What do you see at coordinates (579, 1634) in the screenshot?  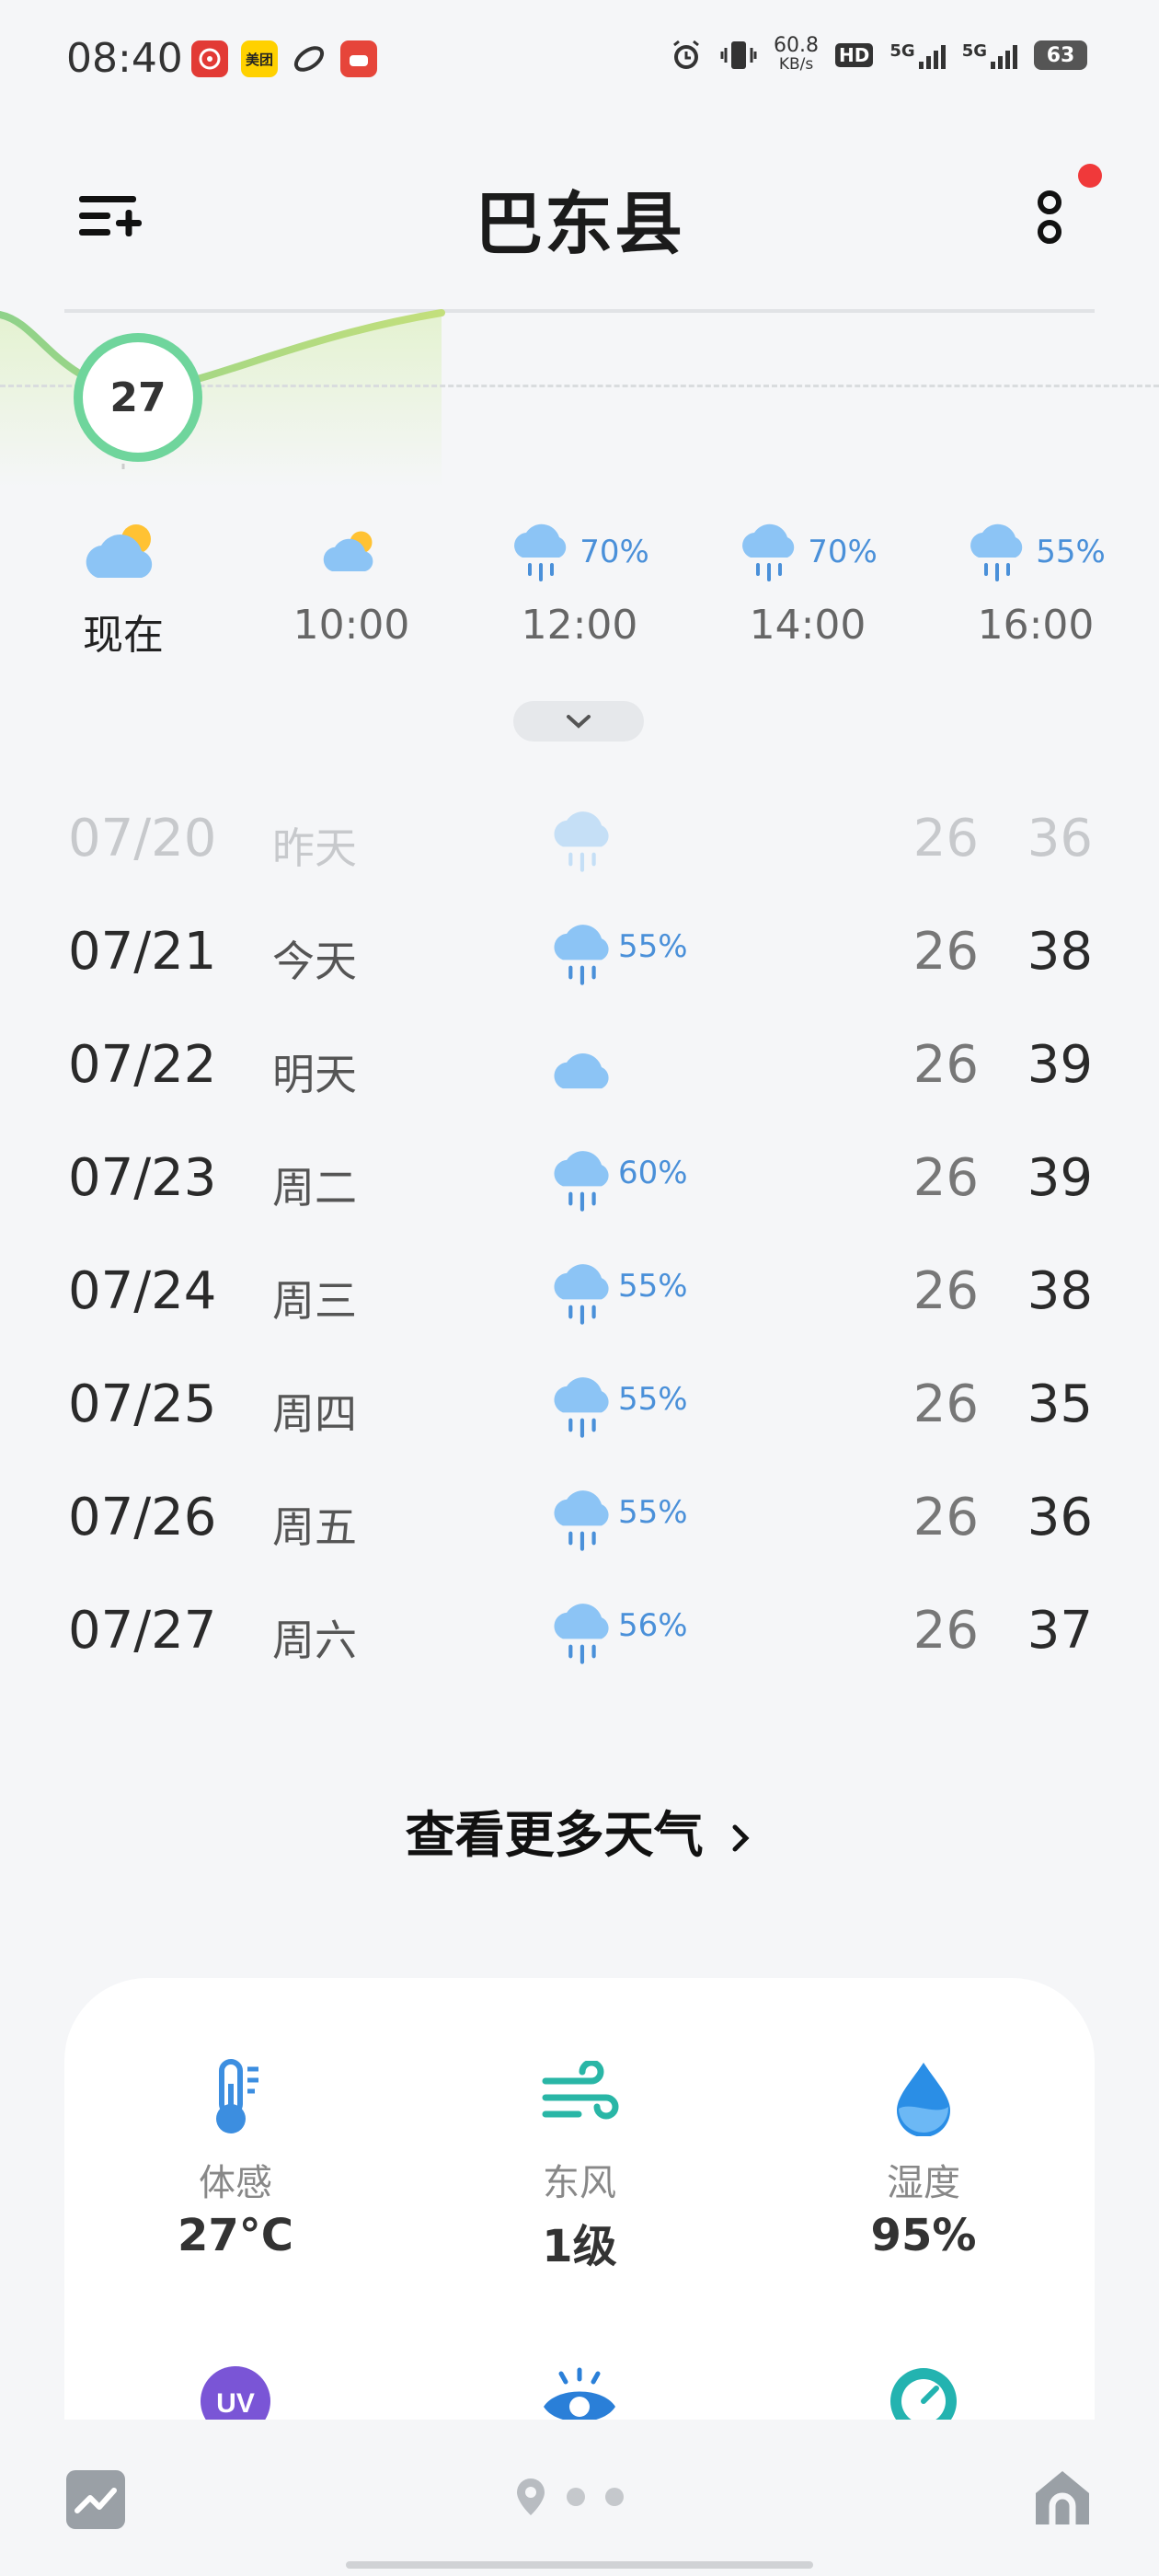 I see `daily-row: 07/27 周六 56% 26 37` at bounding box center [579, 1634].